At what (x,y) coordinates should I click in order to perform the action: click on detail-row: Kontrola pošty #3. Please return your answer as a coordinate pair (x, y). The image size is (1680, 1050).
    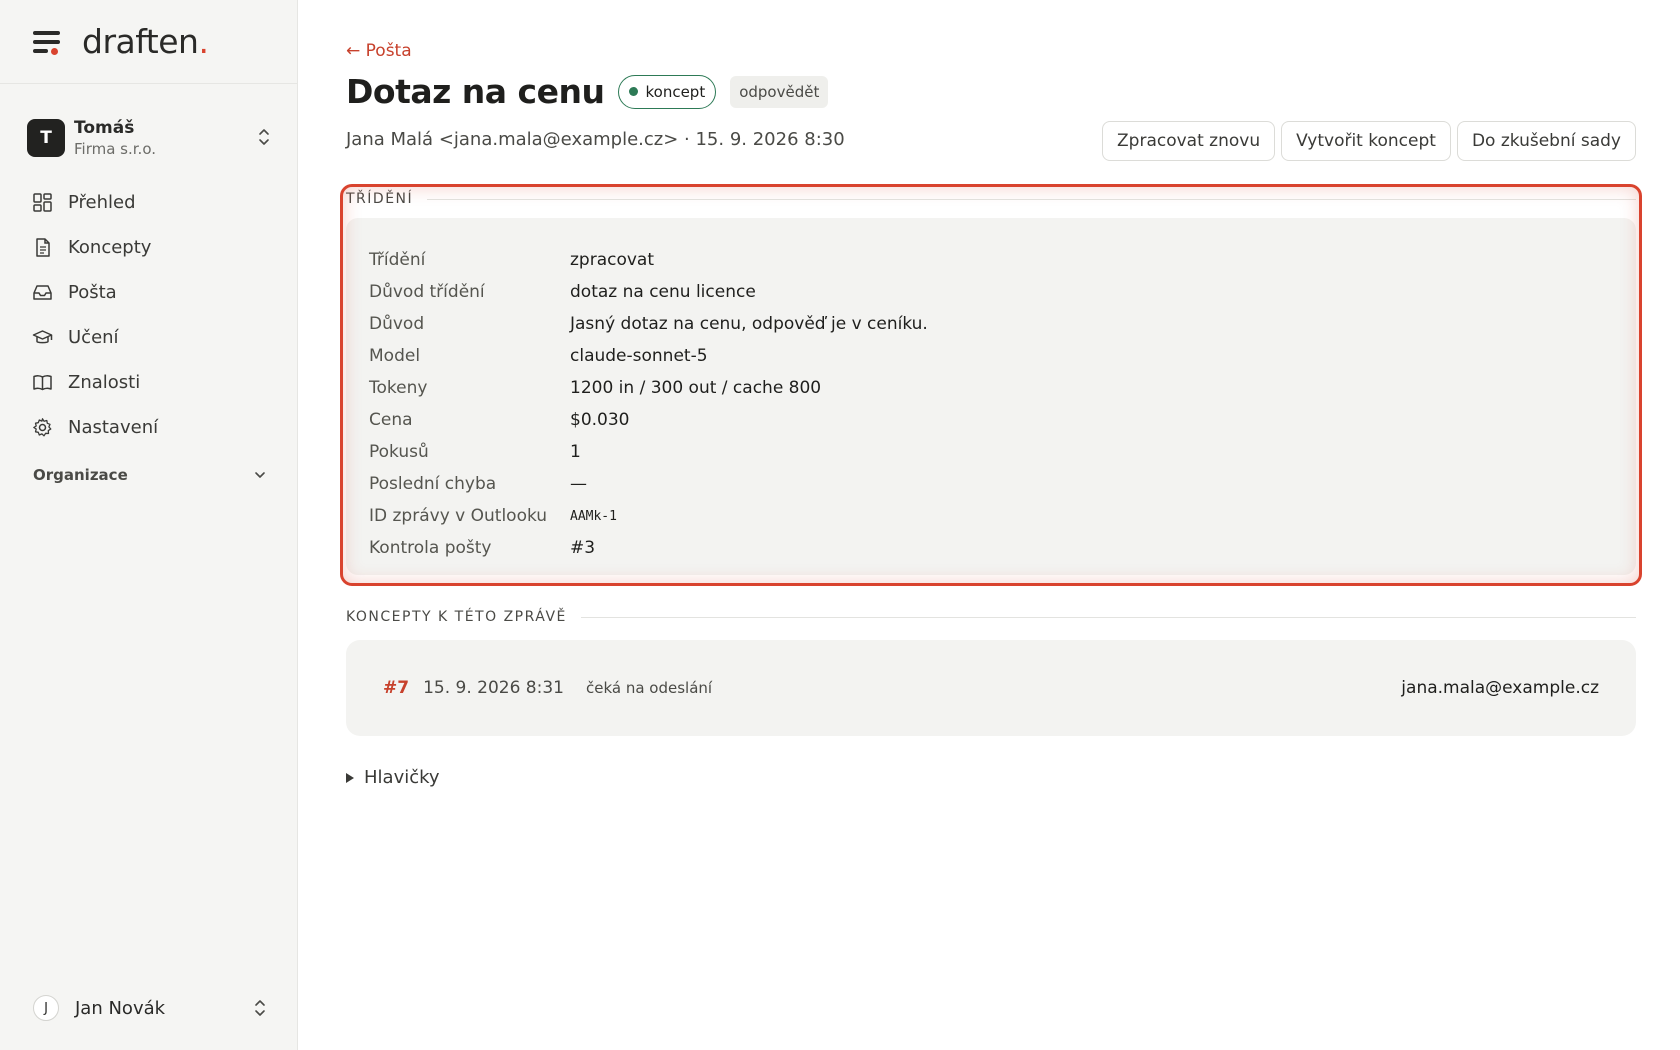
    Looking at the image, I should click on (648, 548).